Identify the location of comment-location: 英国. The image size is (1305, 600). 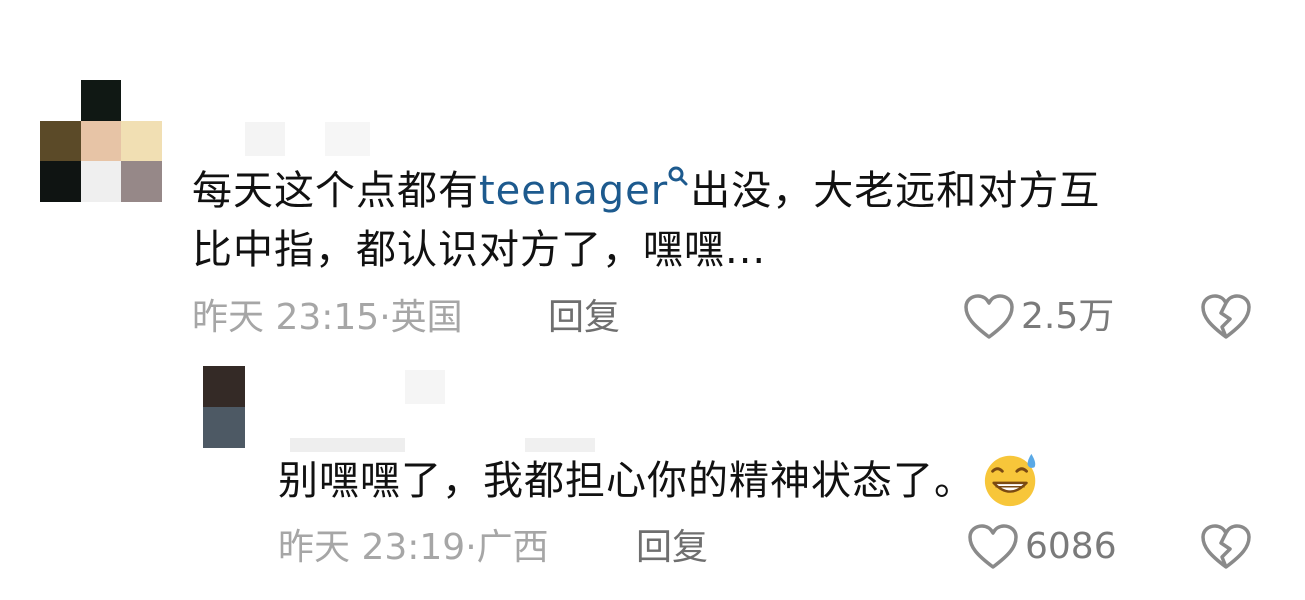
(426, 317).